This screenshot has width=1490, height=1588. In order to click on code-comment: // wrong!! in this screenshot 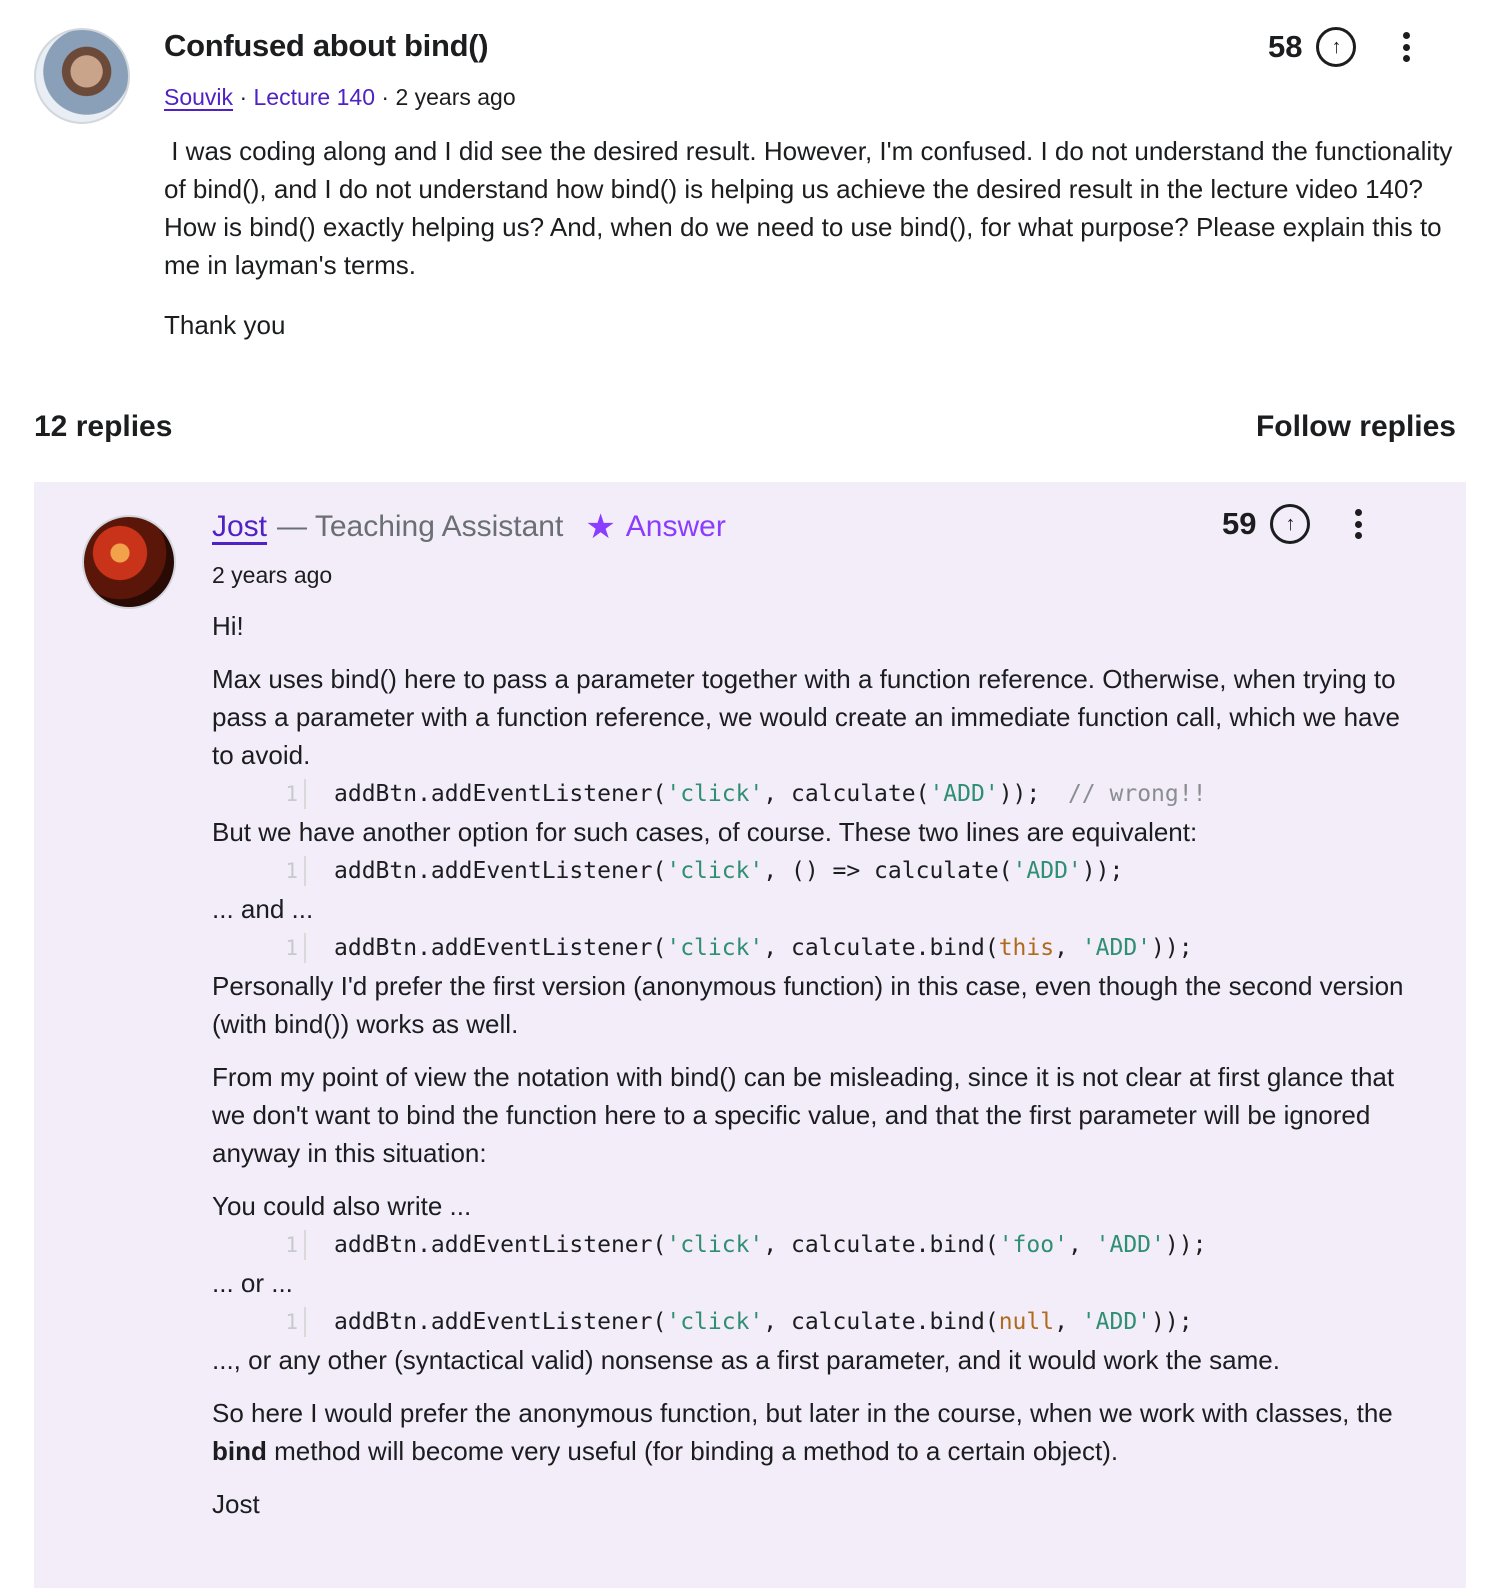, I will do `click(1137, 793)`.